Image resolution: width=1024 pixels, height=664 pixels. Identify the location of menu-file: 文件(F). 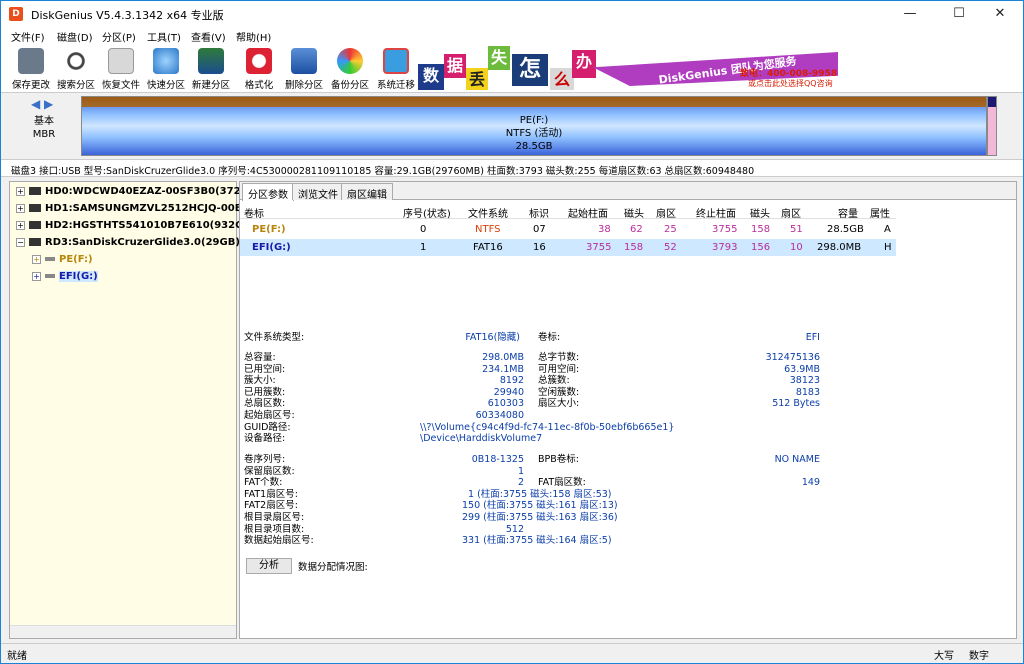
(28, 36).